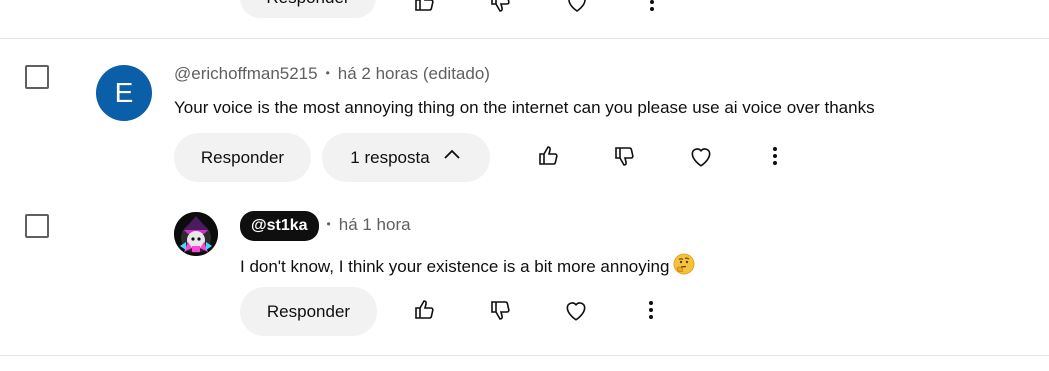 This screenshot has width=1049, height=371. What do you see at coordinates (124, 93) in the screenshot?
I see `avatar: E` at bounding box center [124, 93].